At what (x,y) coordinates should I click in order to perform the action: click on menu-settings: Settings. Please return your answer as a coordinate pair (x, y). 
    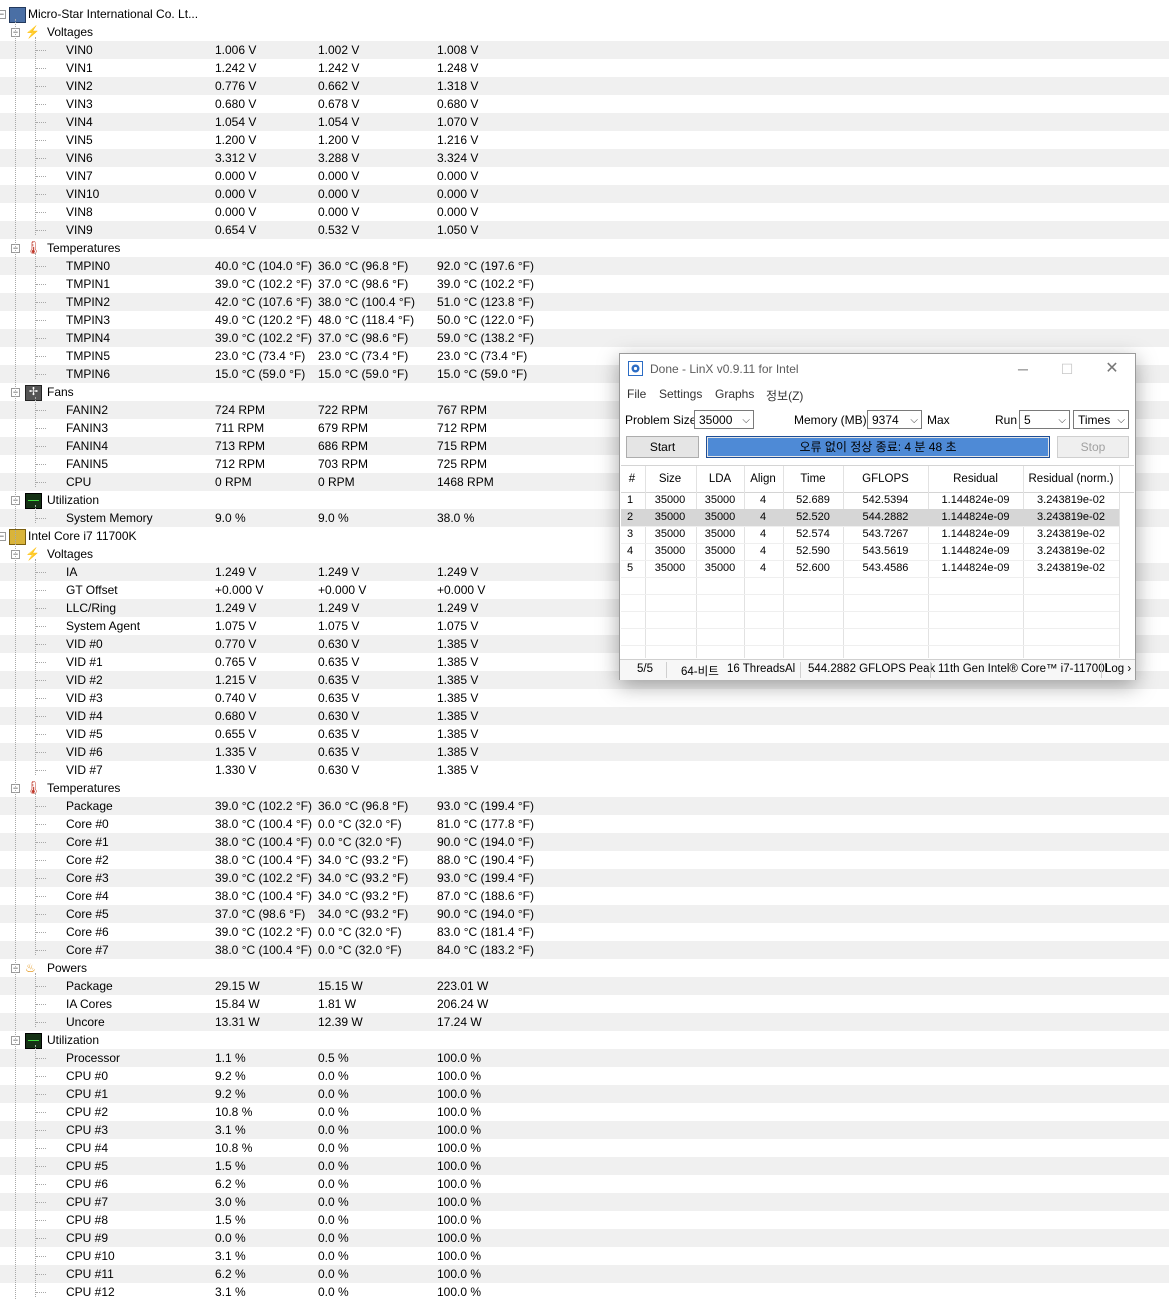
    Looking at the image, I should click on (680, 394).